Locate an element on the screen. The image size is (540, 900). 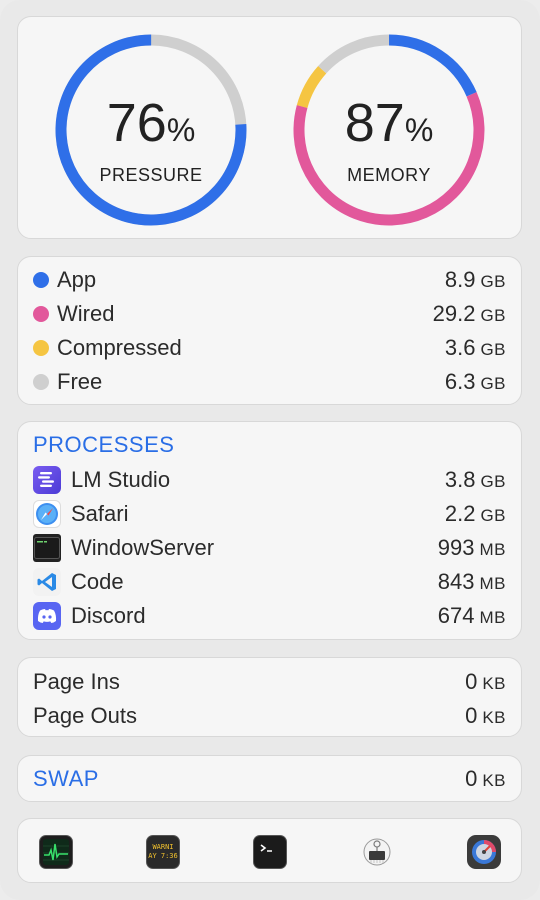
compressed-color-dot is located at coordinates (41, 348).